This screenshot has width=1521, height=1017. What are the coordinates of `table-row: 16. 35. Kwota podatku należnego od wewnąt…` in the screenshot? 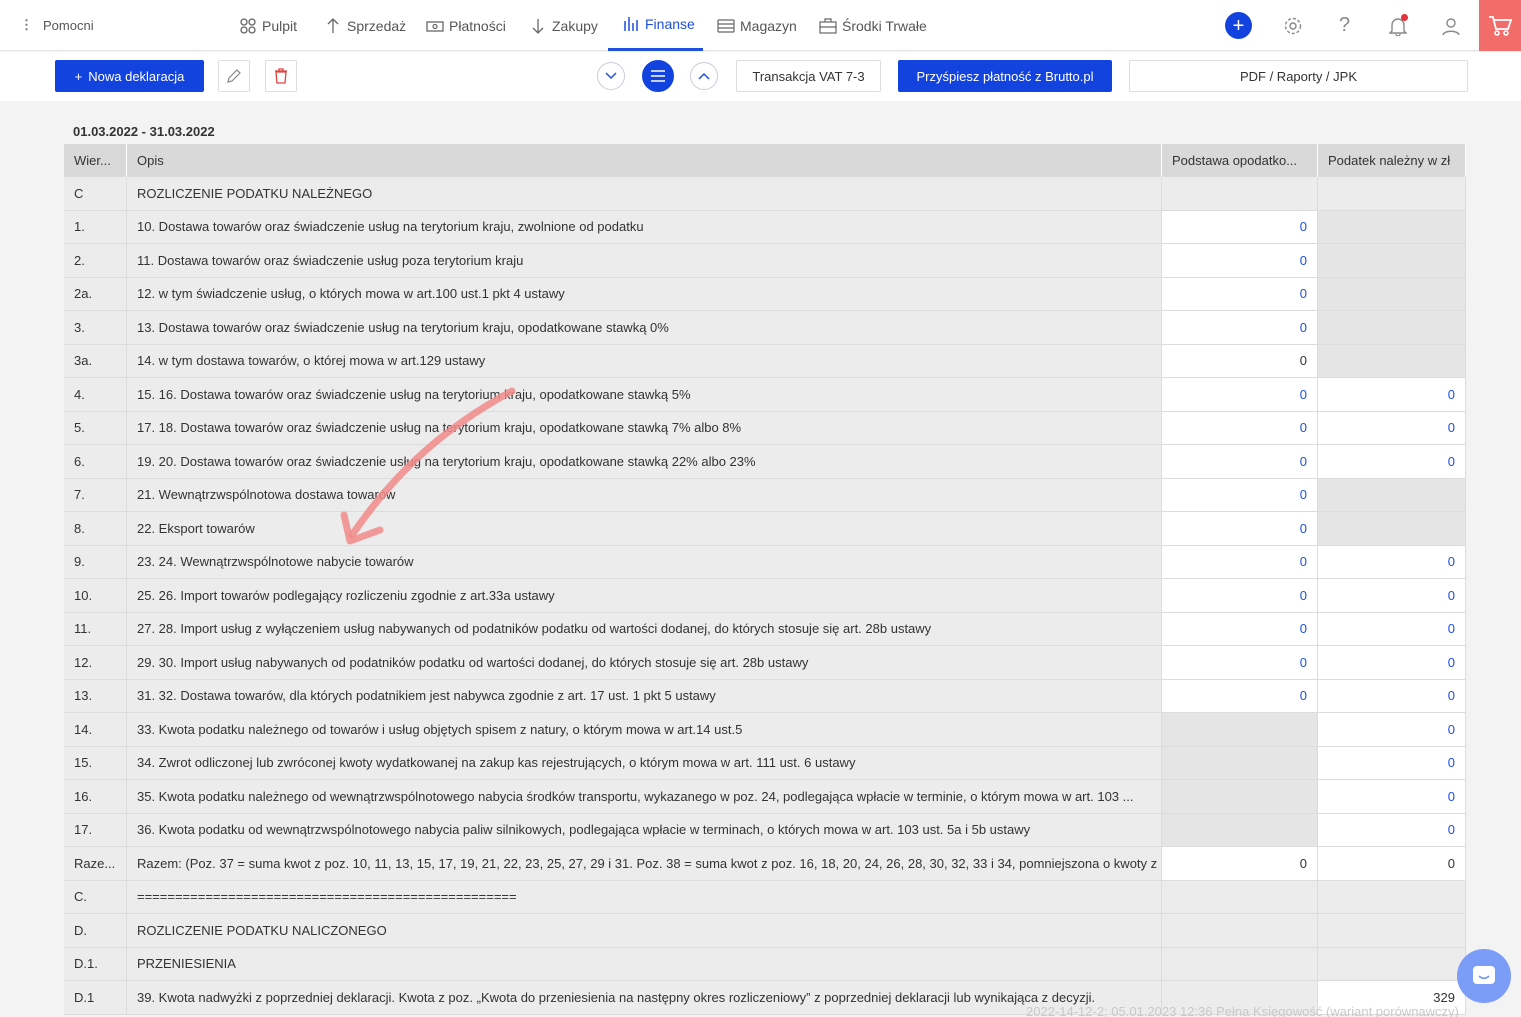 It's located at (765, 797).